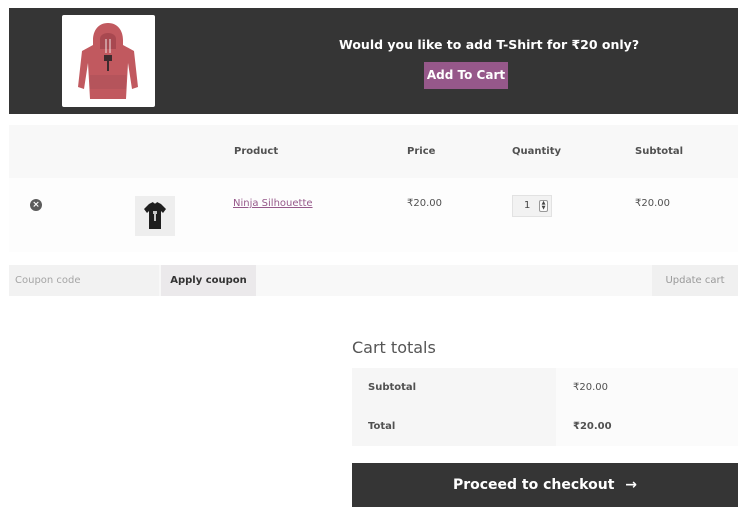 This screenshot has height=520, width=754. I want to click on total-row: Total ₹20.00, so click(545, 426).